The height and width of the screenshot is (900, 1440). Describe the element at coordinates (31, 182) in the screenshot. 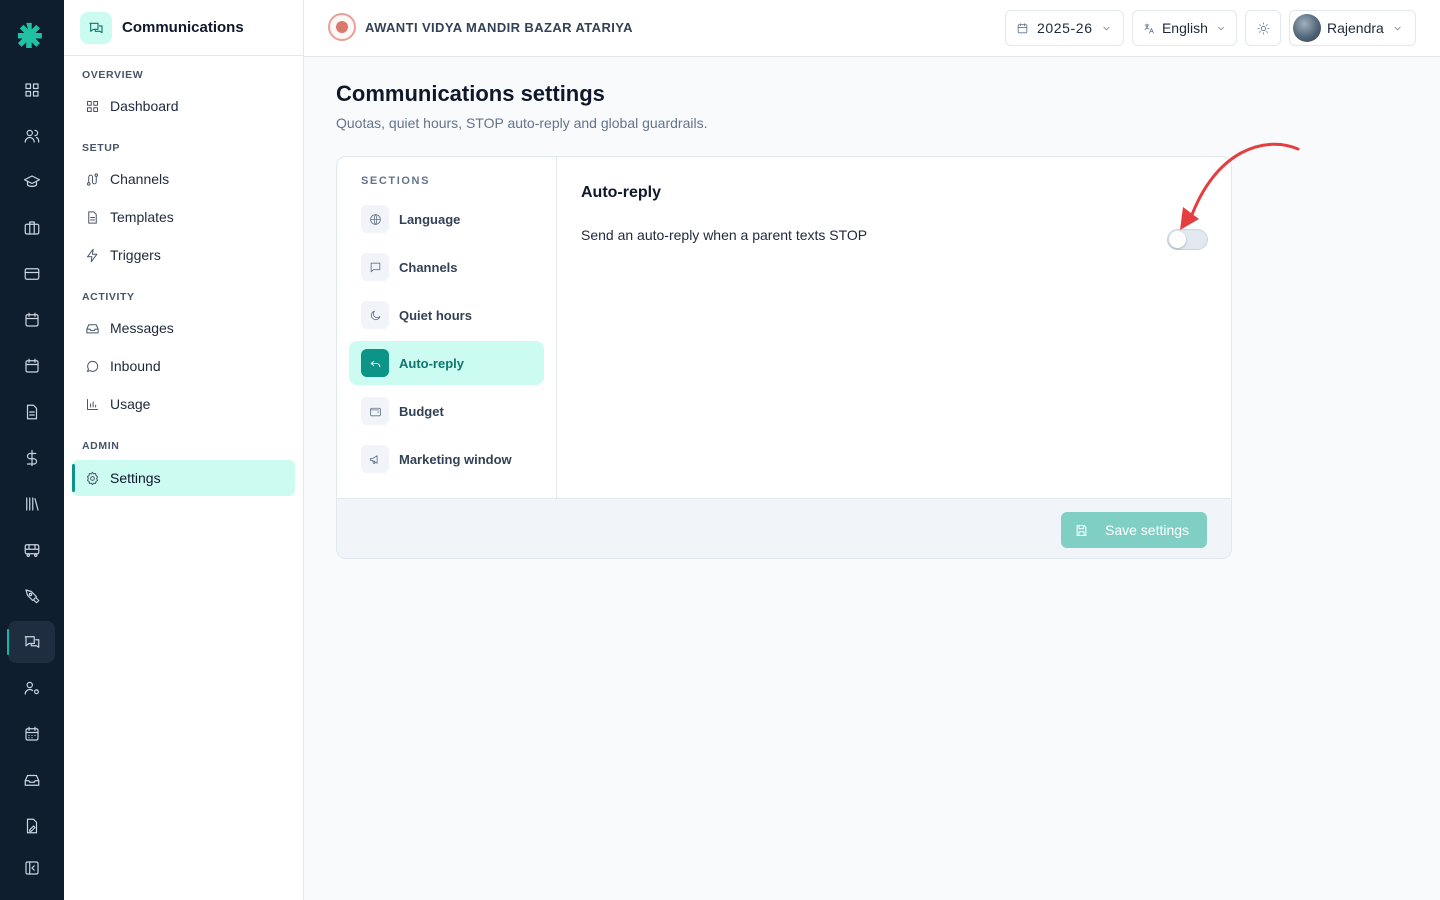

I see `graduation-cap-icon` at that location.